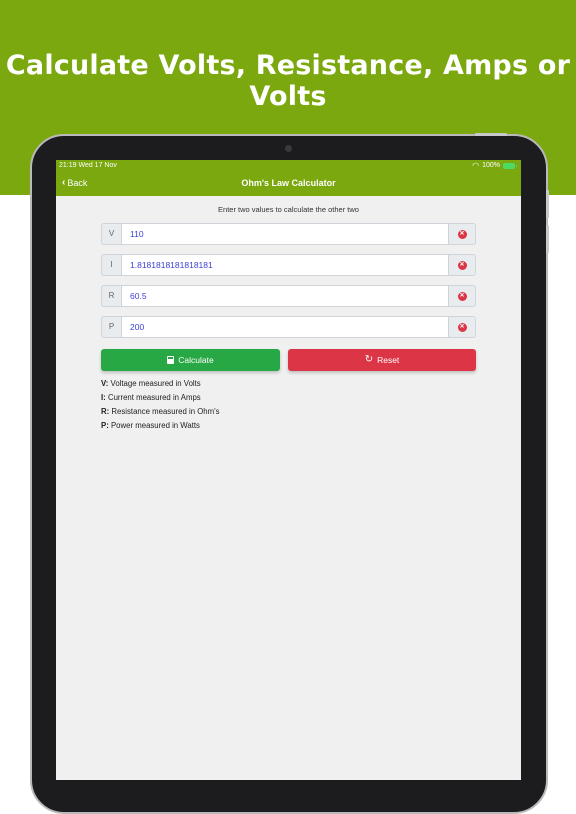 Image resolution: width=576 pixels, height=814 pixels. I want to click on current-input, so click(285, 265).